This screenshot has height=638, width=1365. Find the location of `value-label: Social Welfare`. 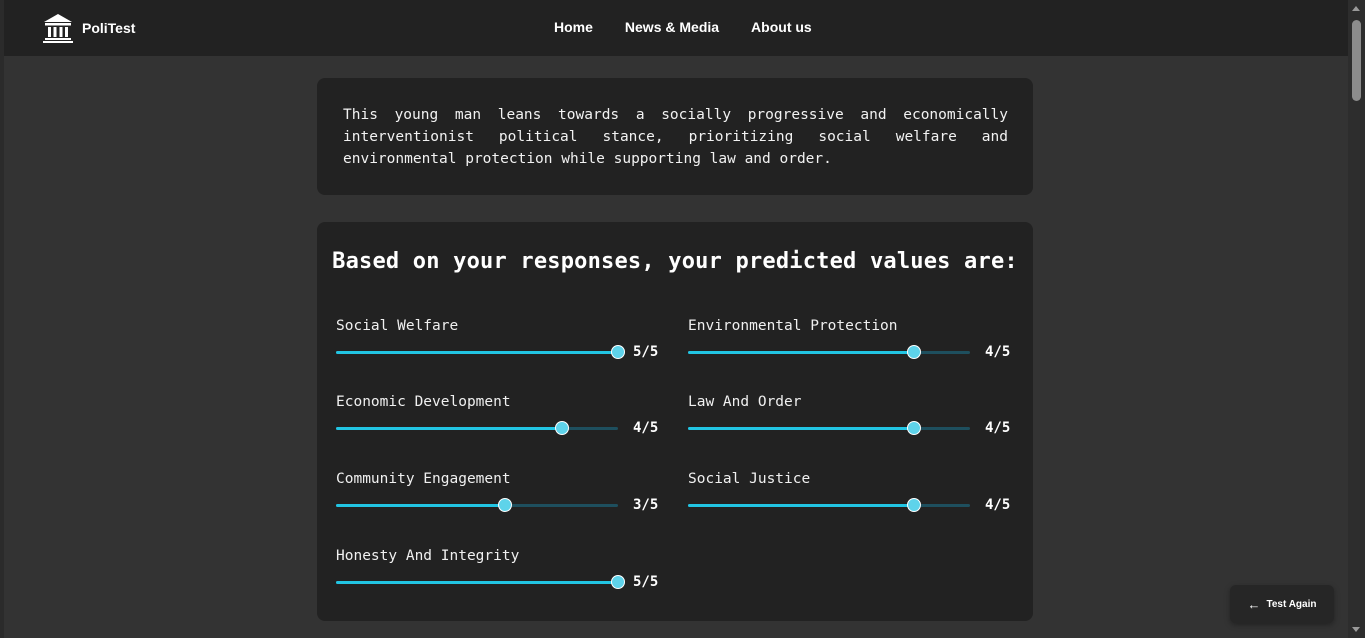

value-label: Social Welfare is located at coordinates (397, 326).